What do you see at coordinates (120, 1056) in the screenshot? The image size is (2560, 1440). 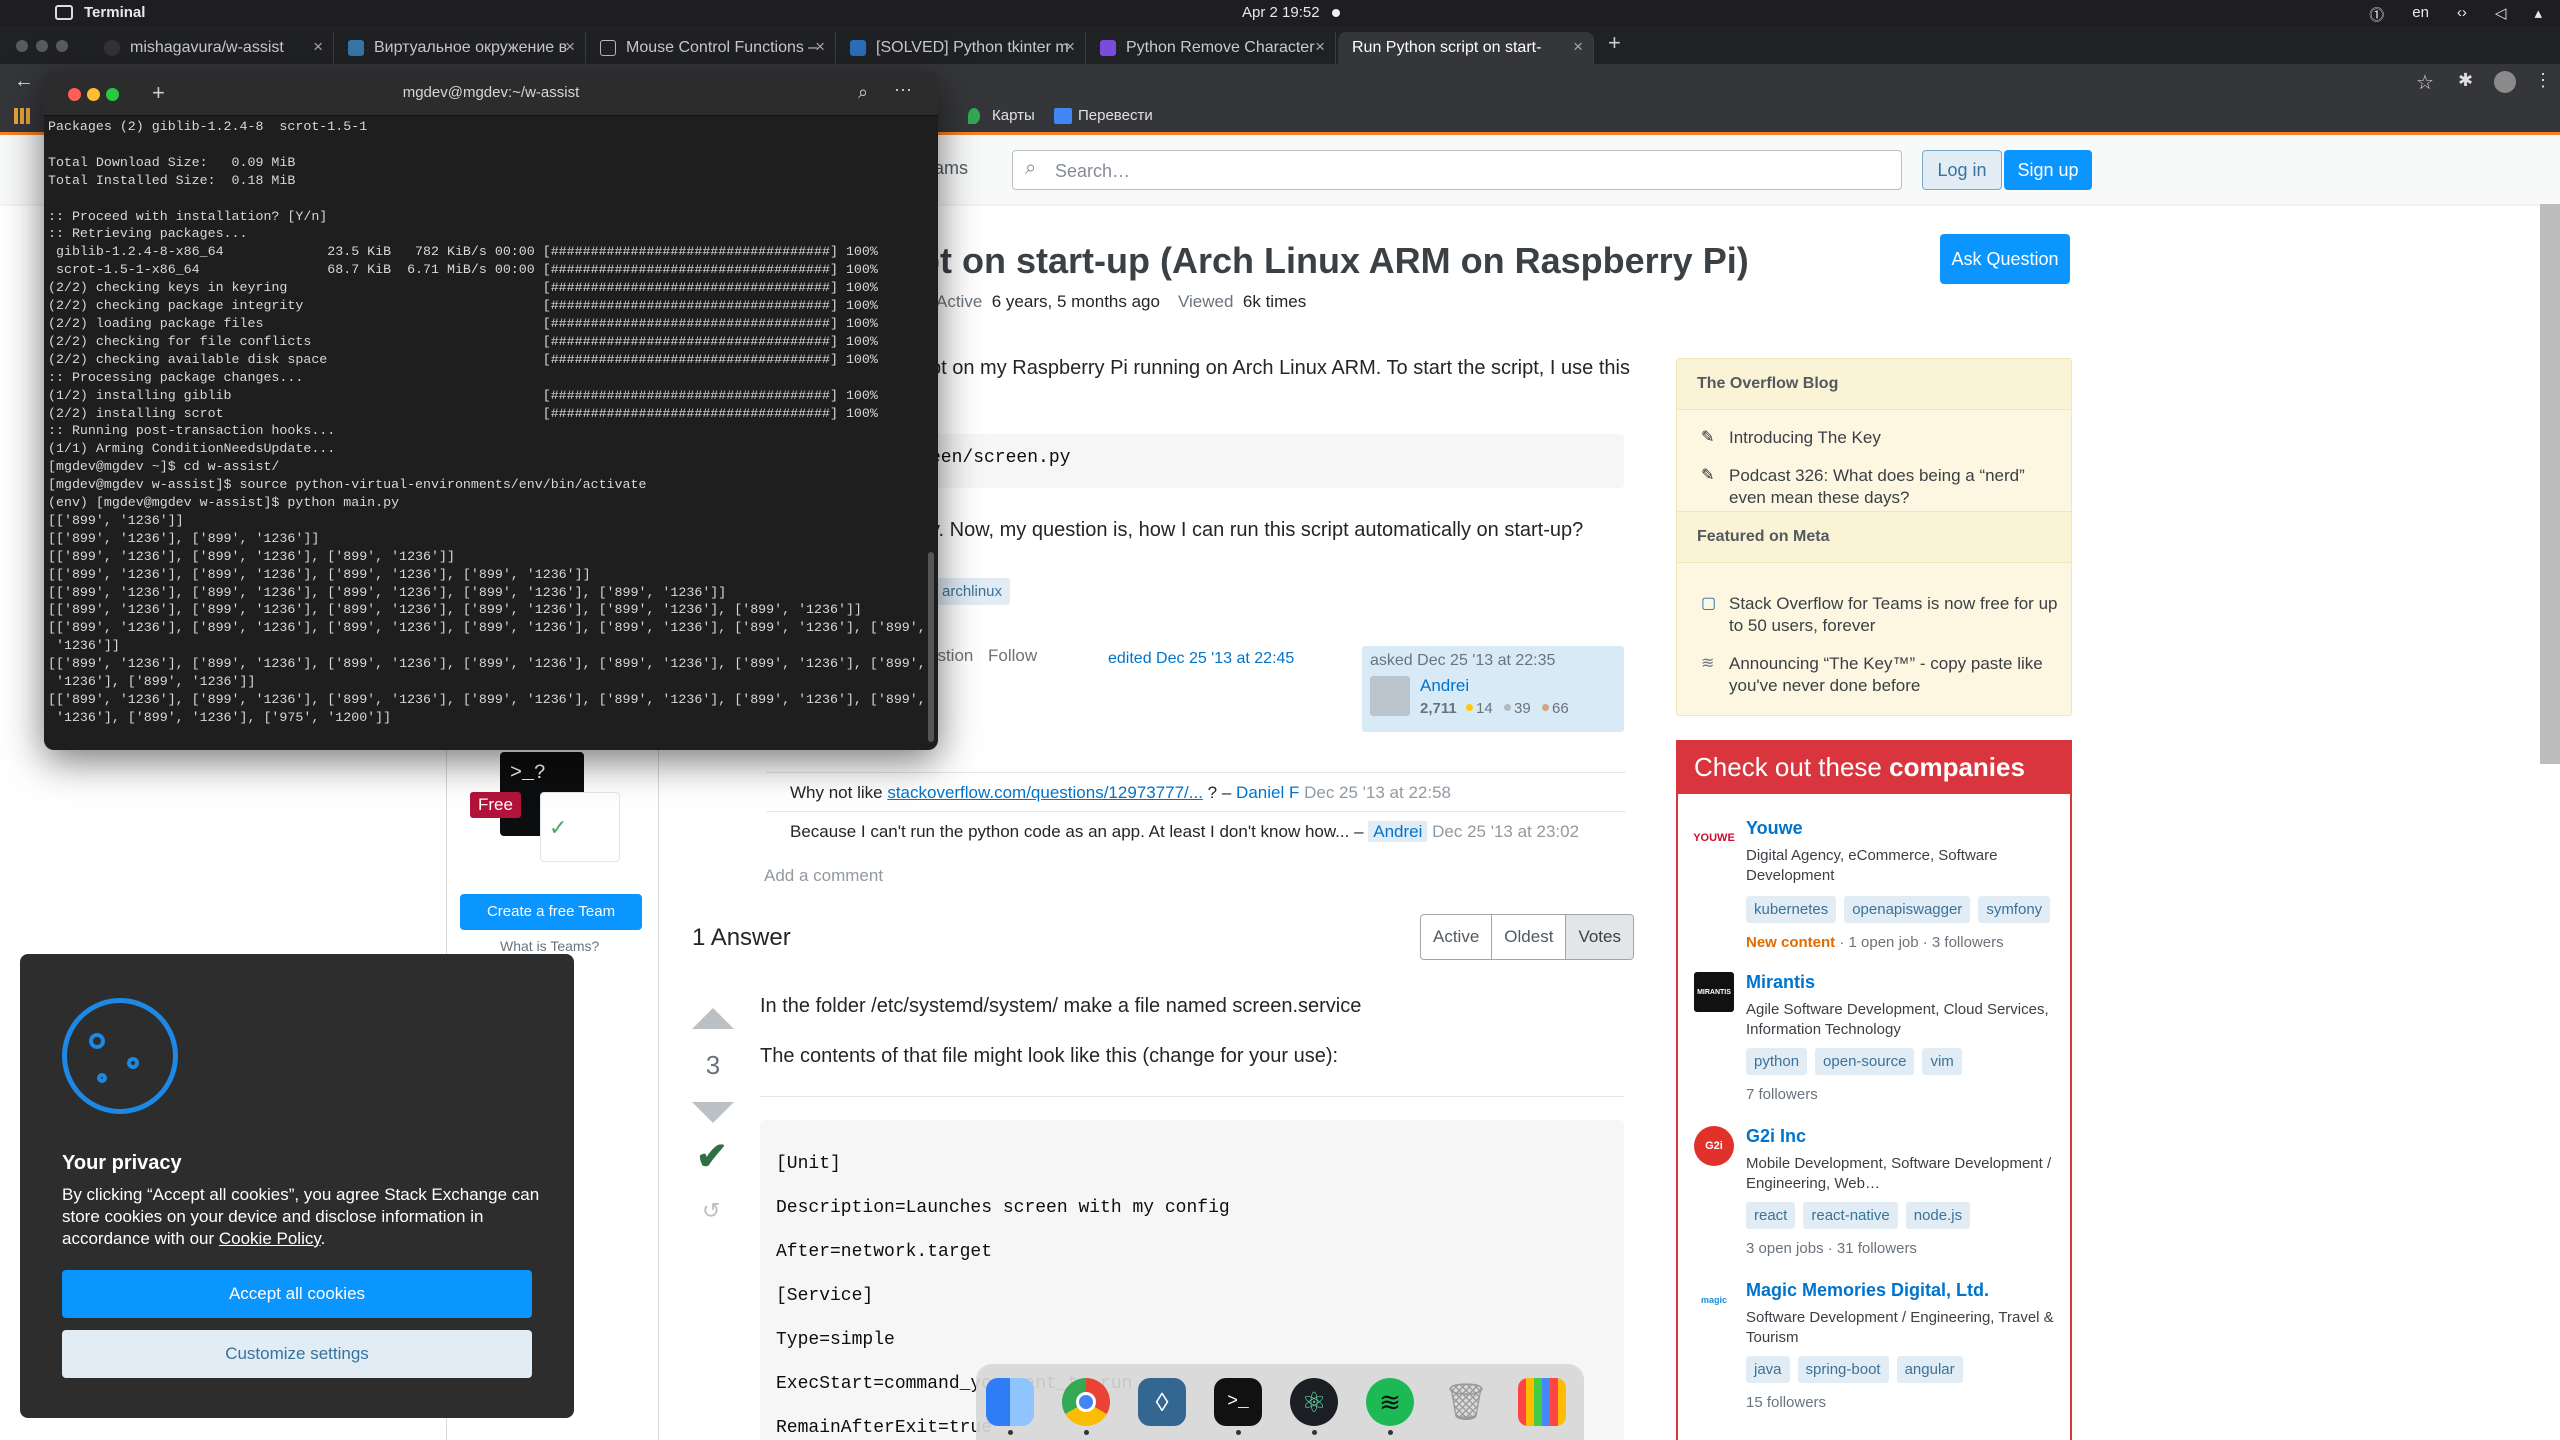 I see `cookie-icon` at bounding box center [120, 1056].